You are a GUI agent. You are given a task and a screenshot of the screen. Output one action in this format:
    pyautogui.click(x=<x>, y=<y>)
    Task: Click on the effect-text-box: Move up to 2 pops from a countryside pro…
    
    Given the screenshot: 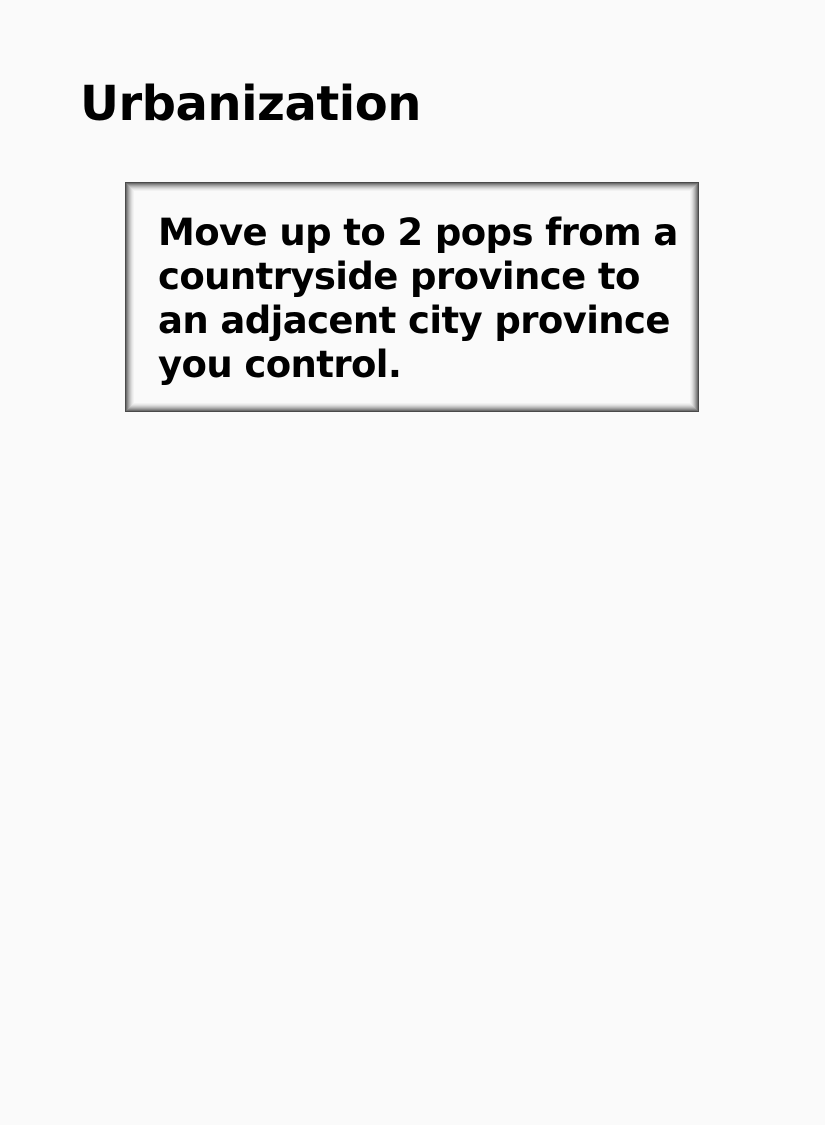 What is the action you would take?
    pyautogui.click(x=412, y=297)
    